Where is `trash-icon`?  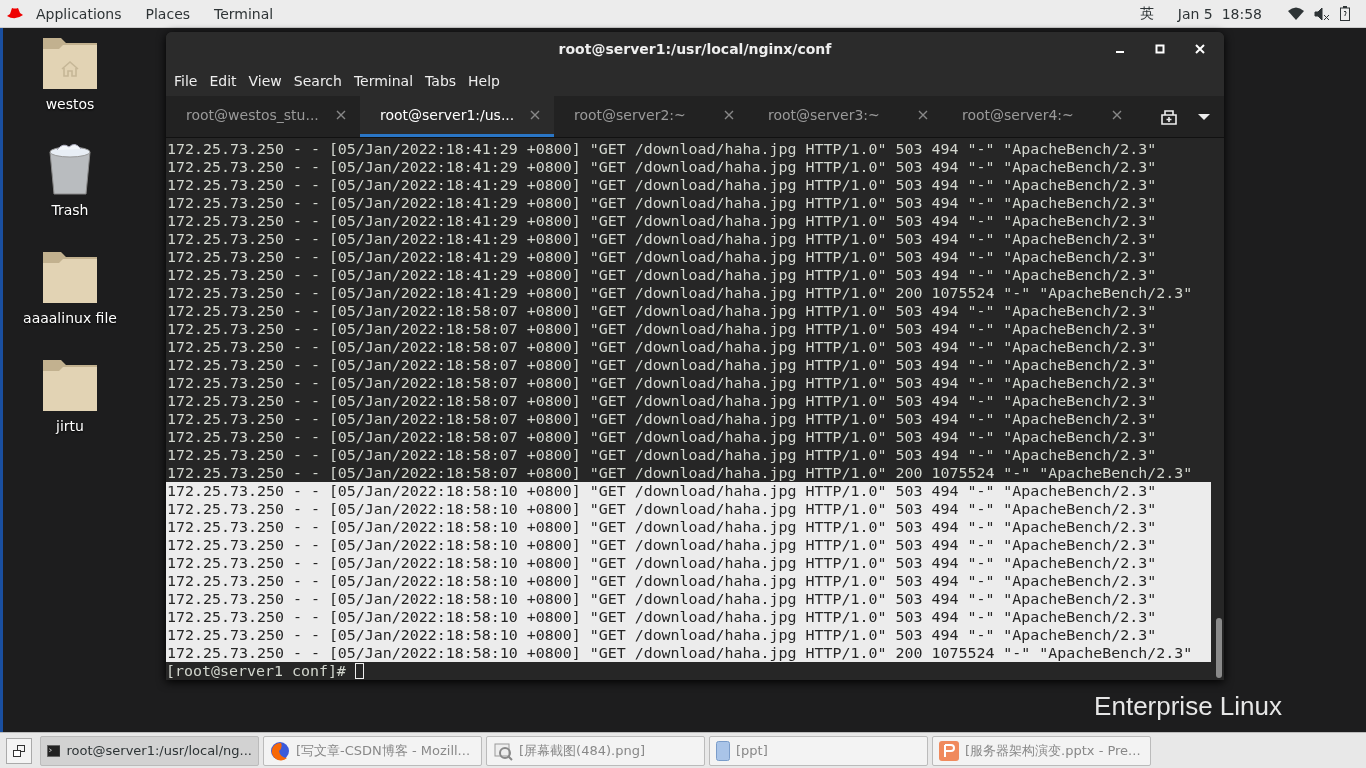 trash-icon is located at coordinates (70, 170).